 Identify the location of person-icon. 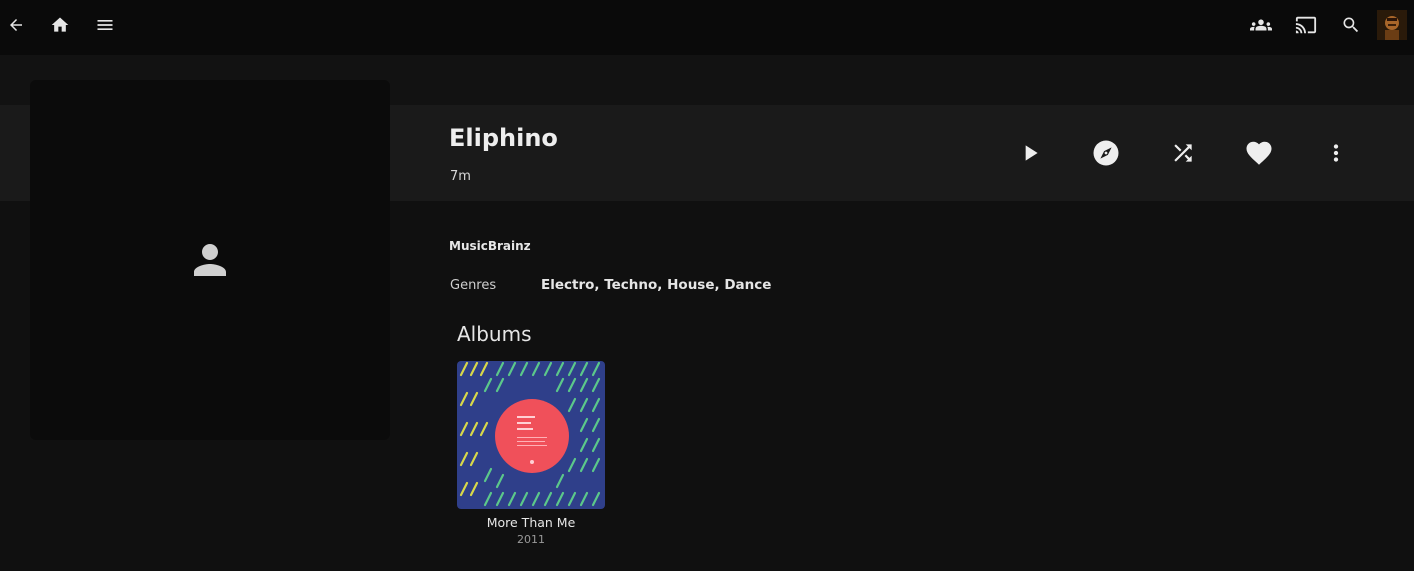
(210, 260).